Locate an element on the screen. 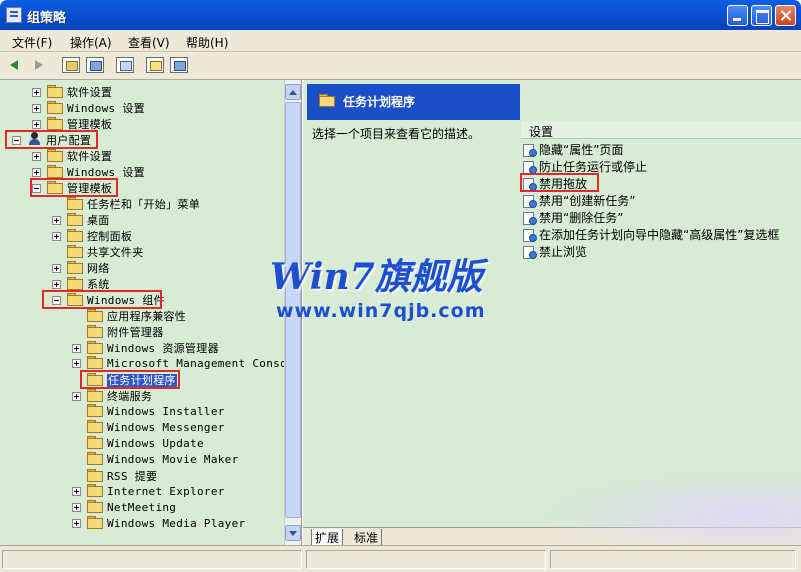  tree-item-label: NetMeeting is located at coordinates (142, 507).